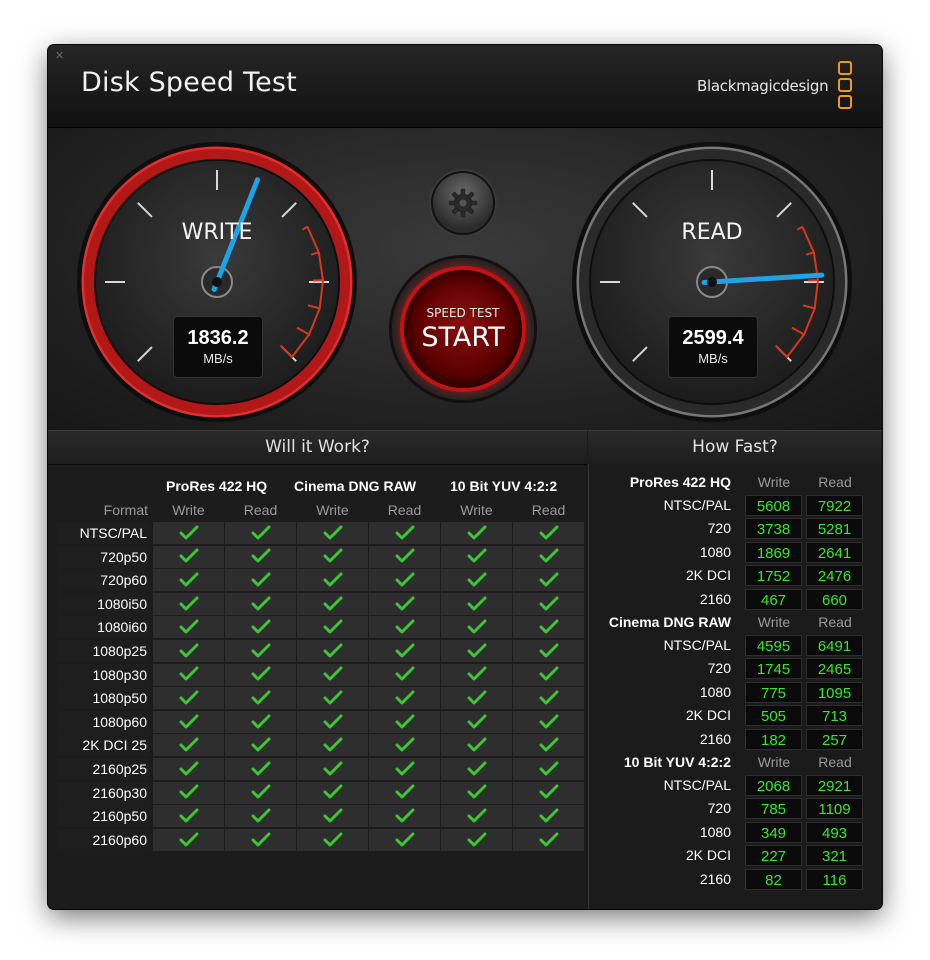 This screenshot has height=960, width=930. Describe the element at coordinates (103, 816) in the screenshot. I see `format-label: 2160p50` at that location.